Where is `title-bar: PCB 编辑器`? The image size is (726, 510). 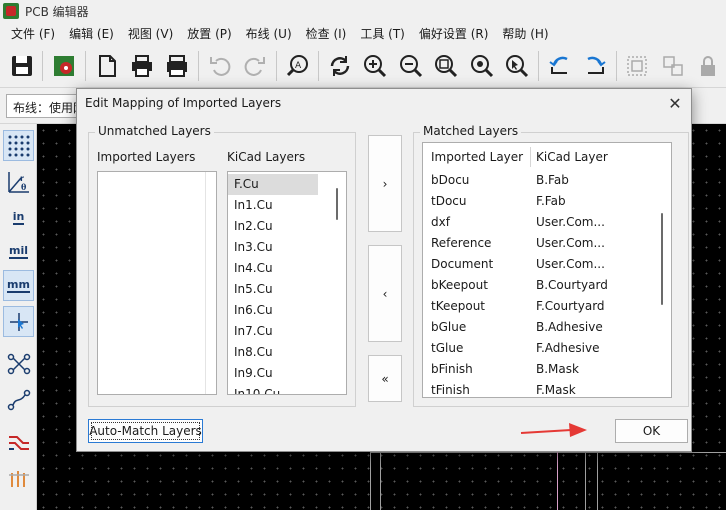 title-bar: PCB 编辑器 is located at coordinates (363, 11).